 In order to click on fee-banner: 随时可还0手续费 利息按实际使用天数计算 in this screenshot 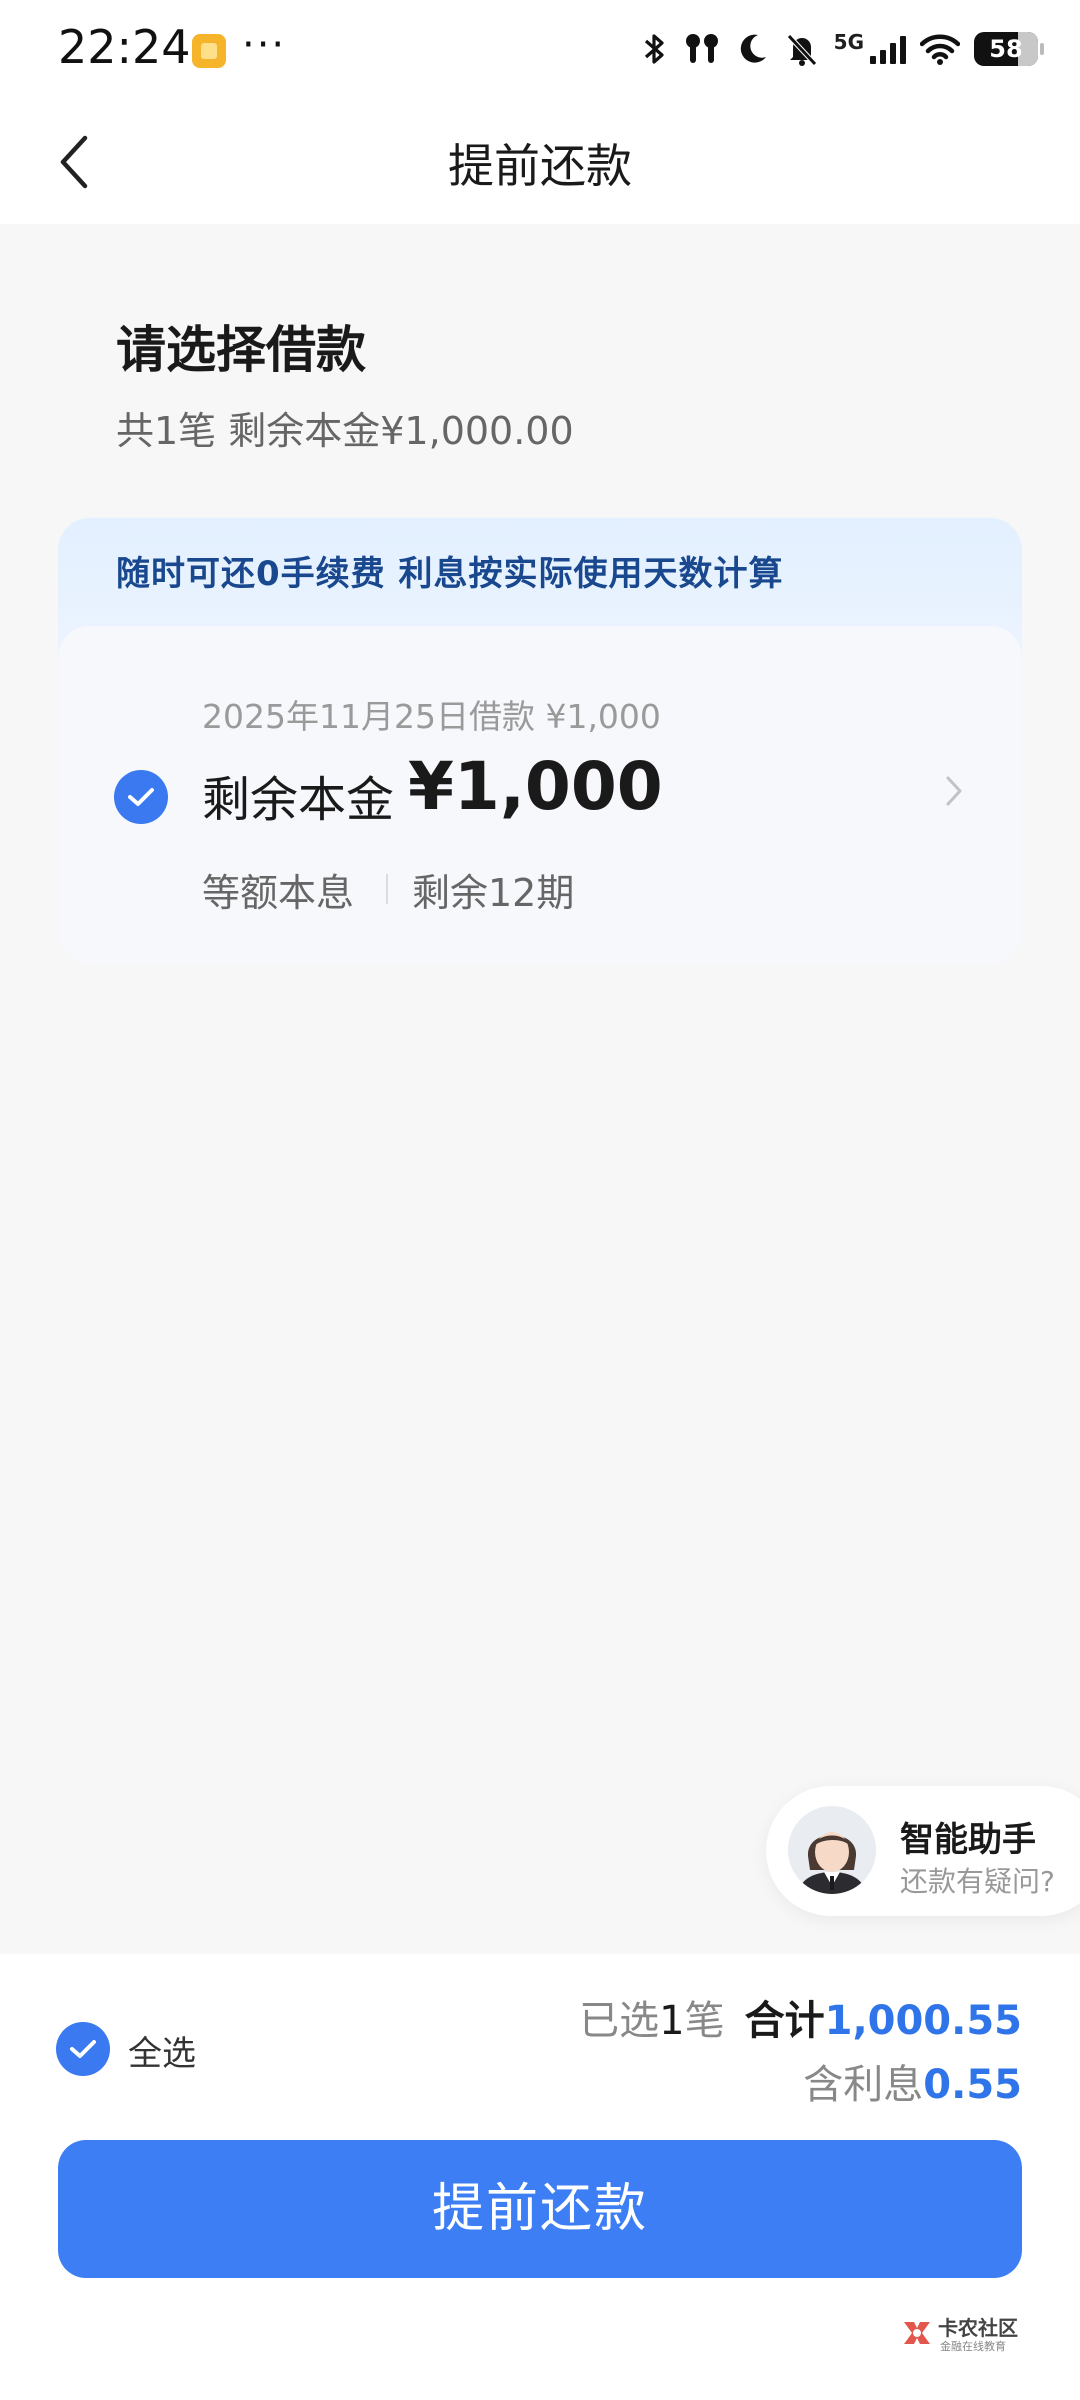, I will do `click(450, 574)`.